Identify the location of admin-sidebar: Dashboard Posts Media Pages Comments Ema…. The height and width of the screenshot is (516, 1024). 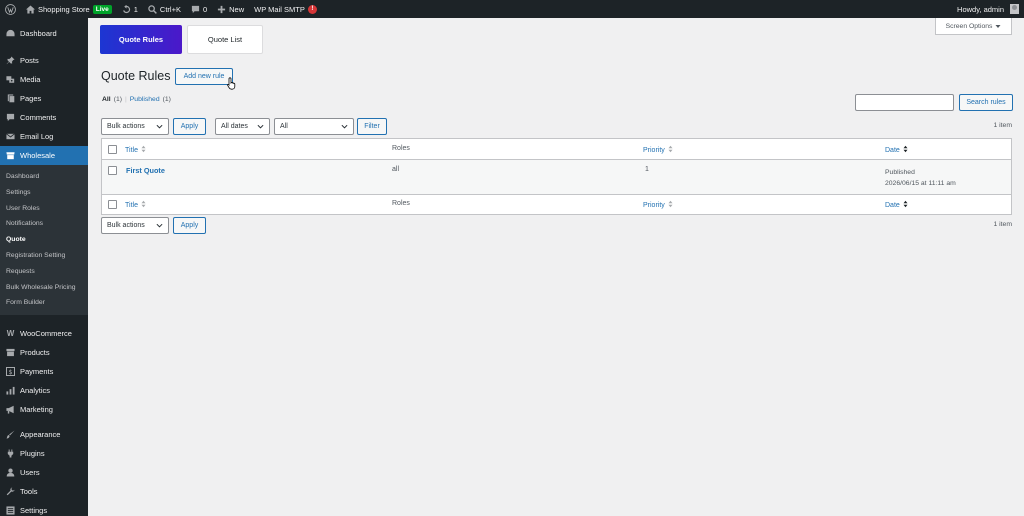
(44, 267).